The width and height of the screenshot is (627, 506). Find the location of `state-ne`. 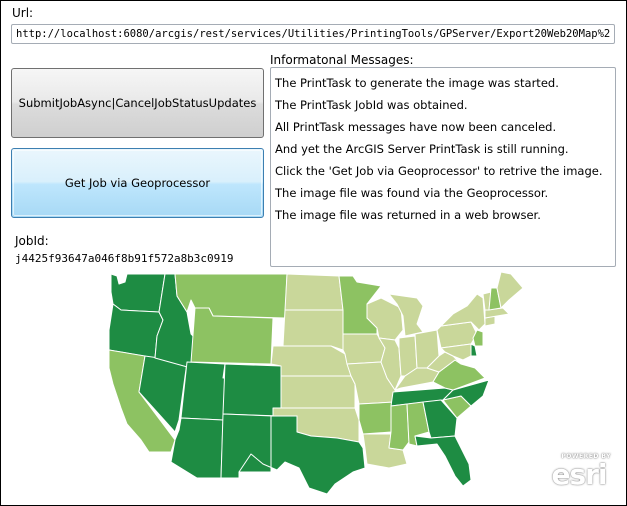

state-ne is located at coordinates (311, 361).